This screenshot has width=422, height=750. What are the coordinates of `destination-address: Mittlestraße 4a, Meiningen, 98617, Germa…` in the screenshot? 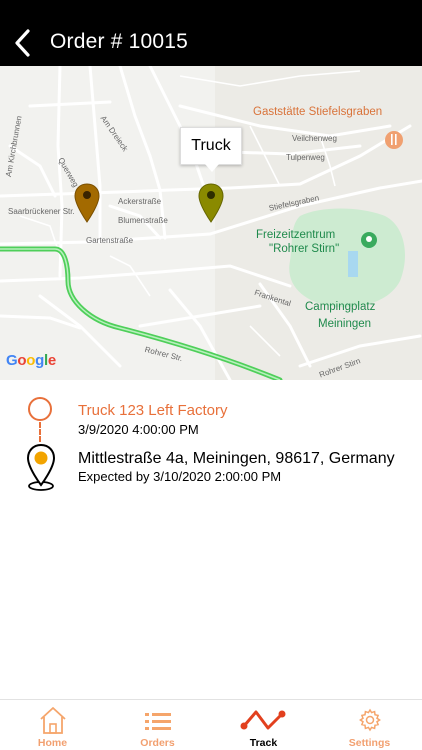 It's located at (236, 458).